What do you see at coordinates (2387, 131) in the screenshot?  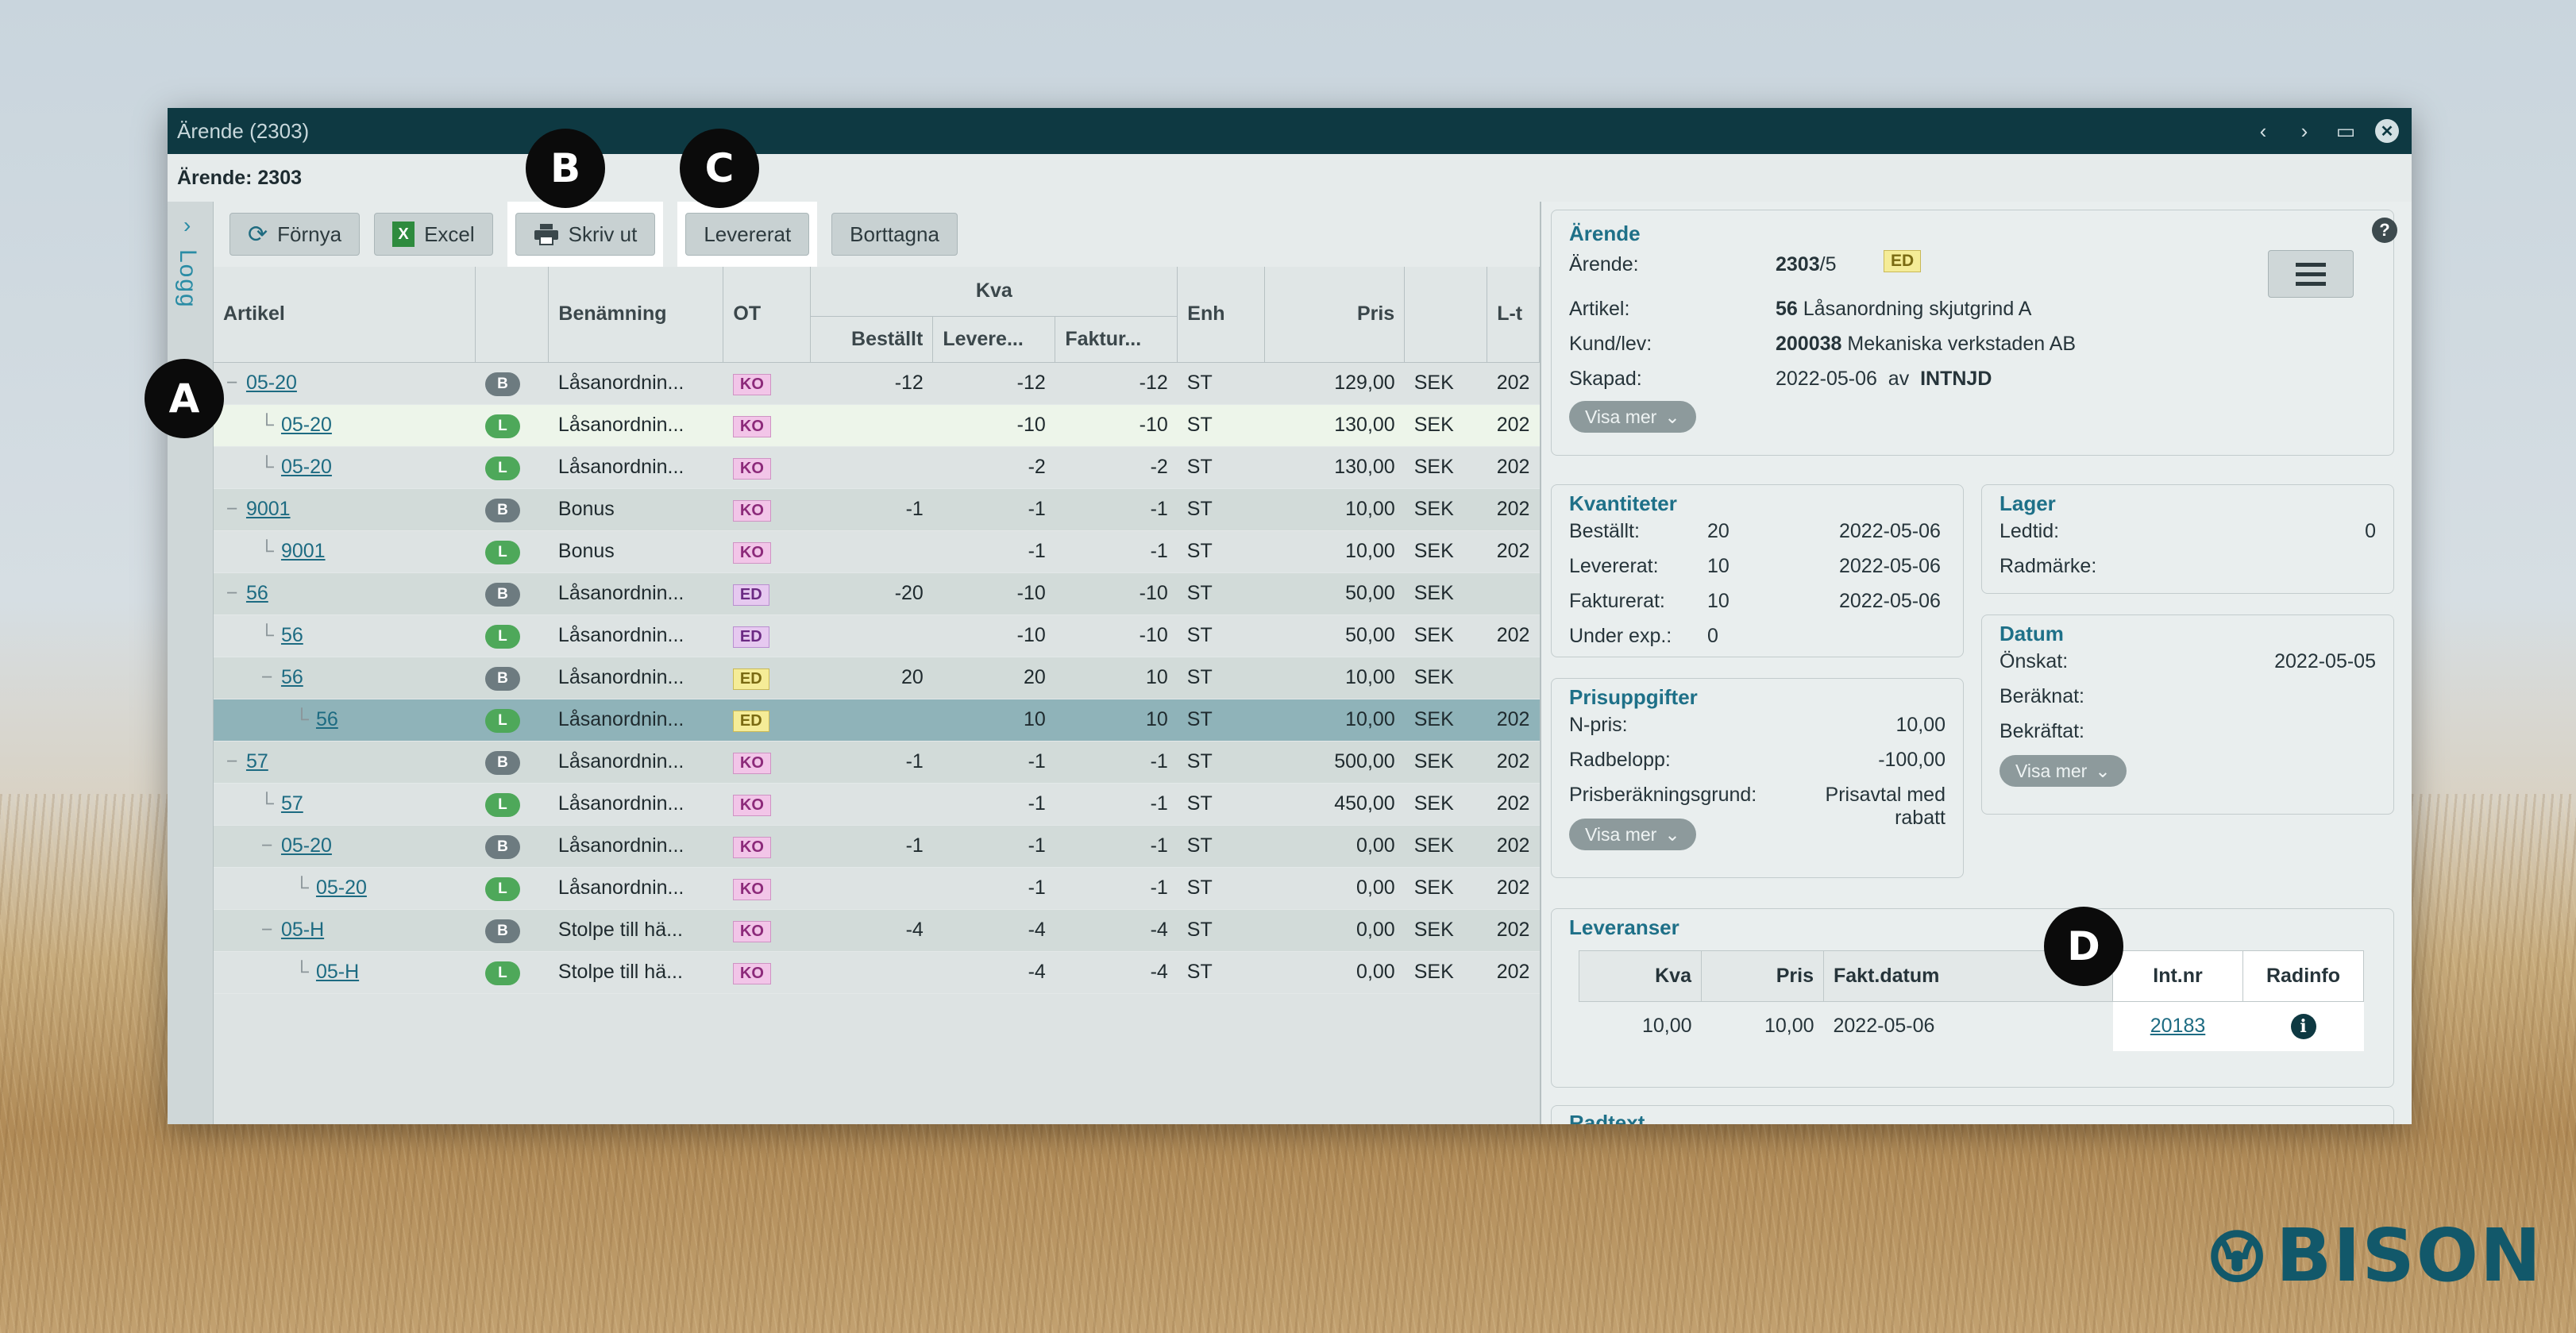 I see `close-icon: ✕` at bounding box center [2387, 131].